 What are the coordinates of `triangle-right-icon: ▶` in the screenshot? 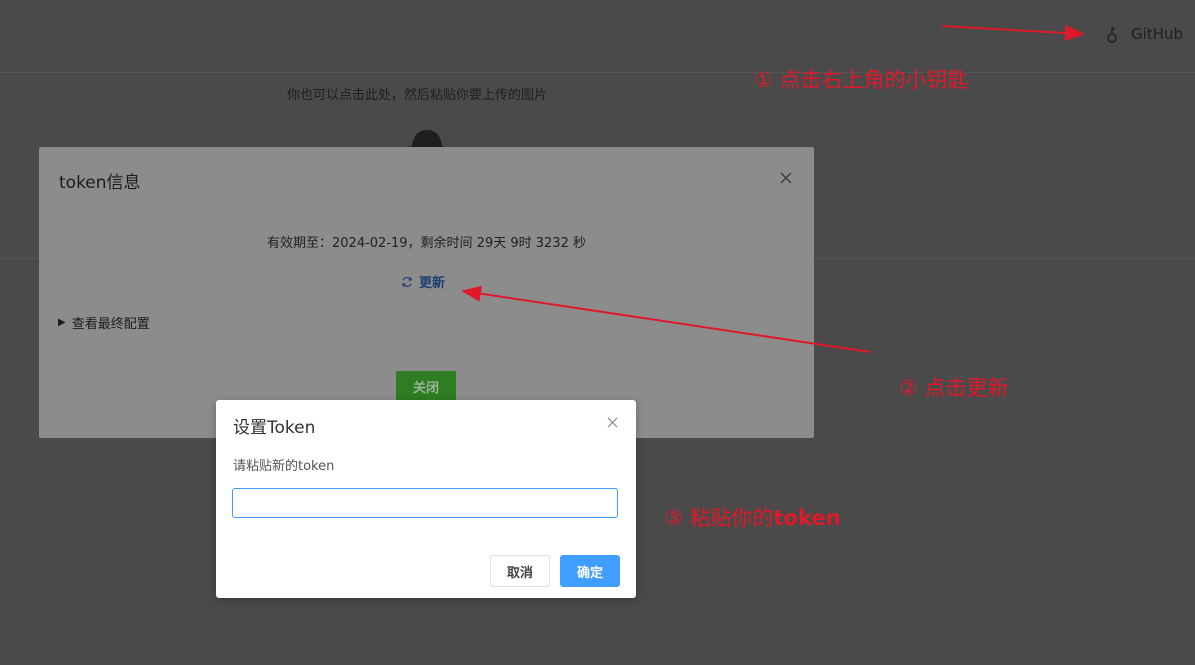 It's located at (62, 322).